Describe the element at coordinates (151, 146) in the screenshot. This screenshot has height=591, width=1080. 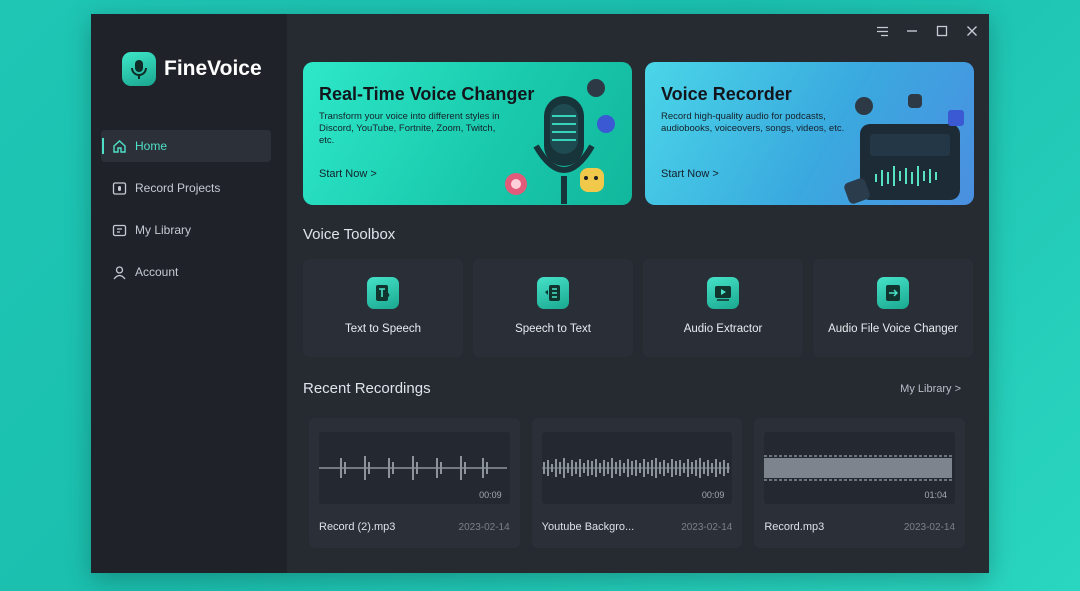
I see `sidebar-item-label: Home` at that location.